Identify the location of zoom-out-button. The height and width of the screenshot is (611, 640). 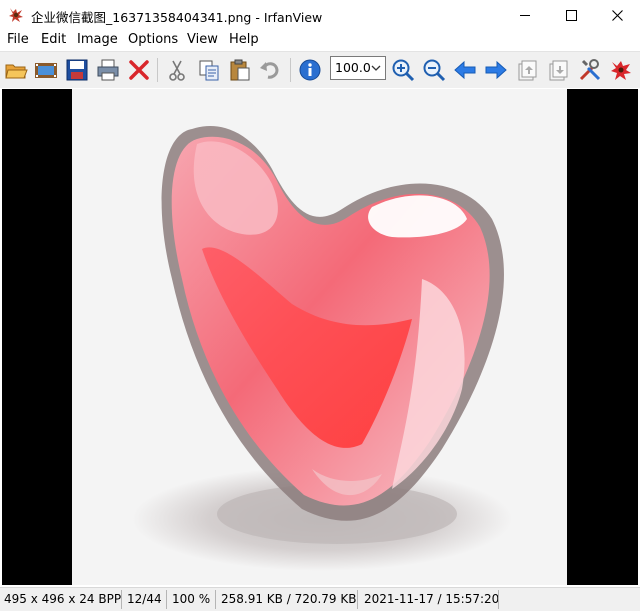
(434, 70).